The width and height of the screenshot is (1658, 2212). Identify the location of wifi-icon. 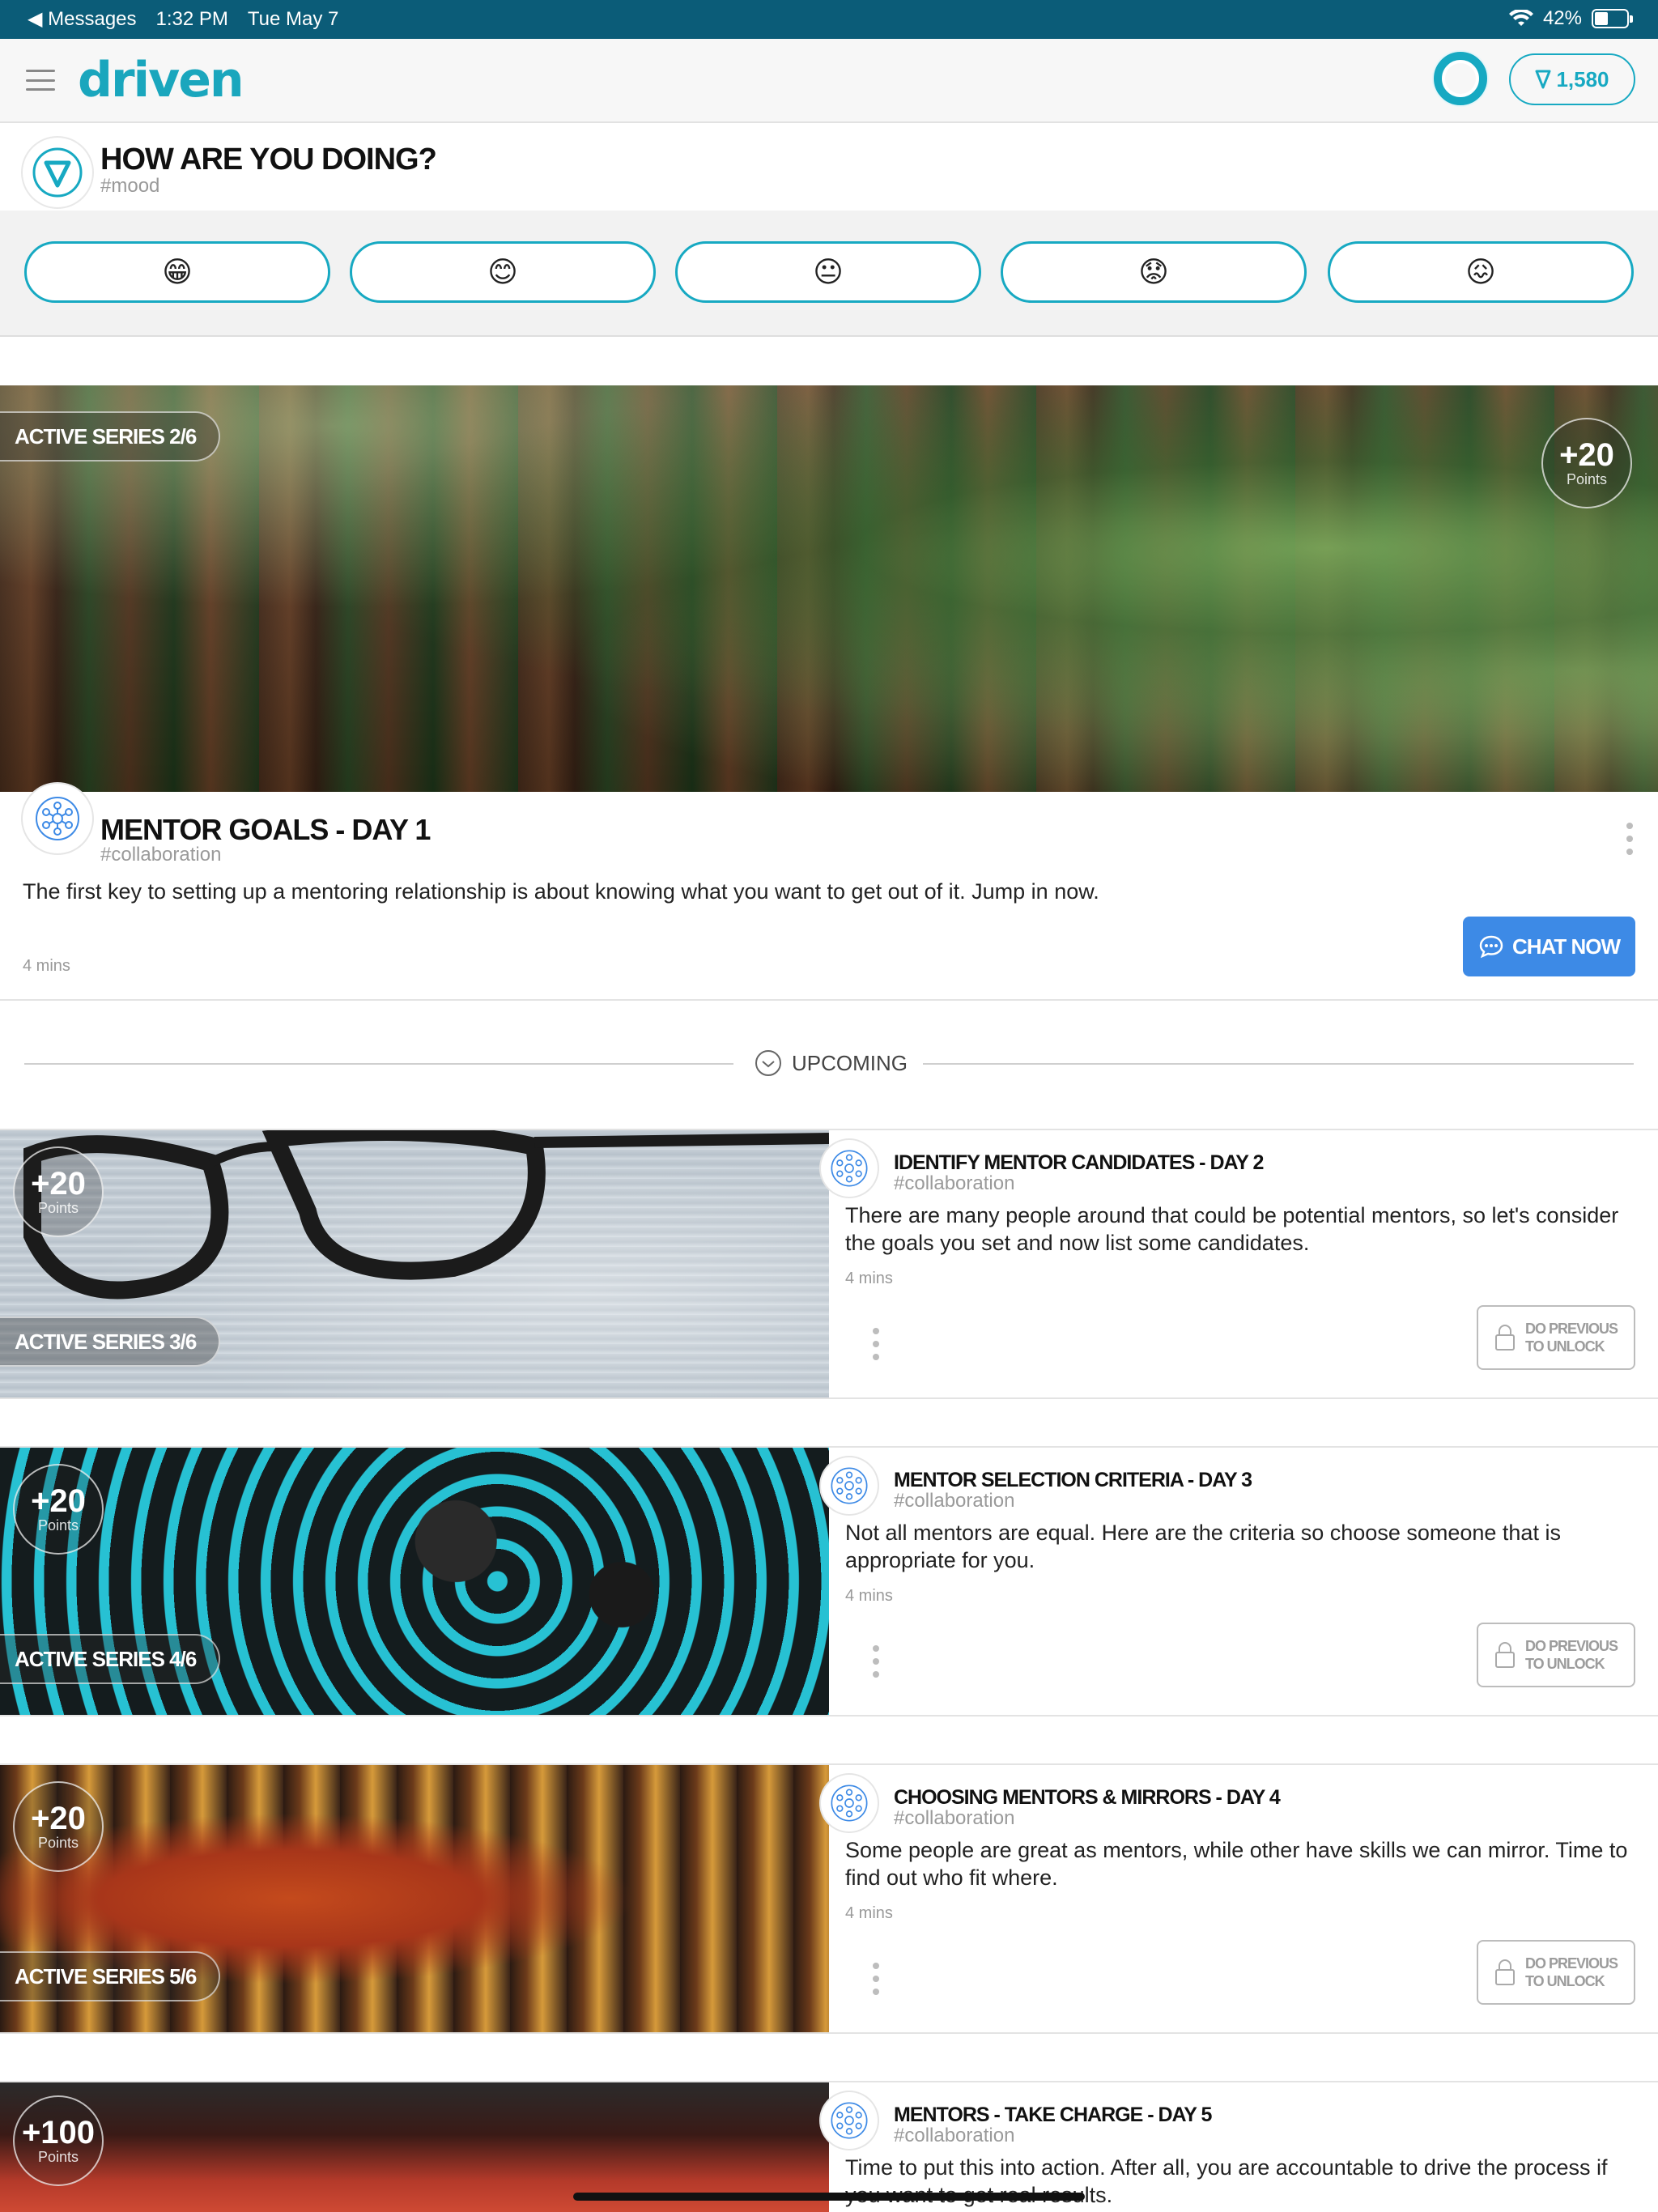
(1520, 18).